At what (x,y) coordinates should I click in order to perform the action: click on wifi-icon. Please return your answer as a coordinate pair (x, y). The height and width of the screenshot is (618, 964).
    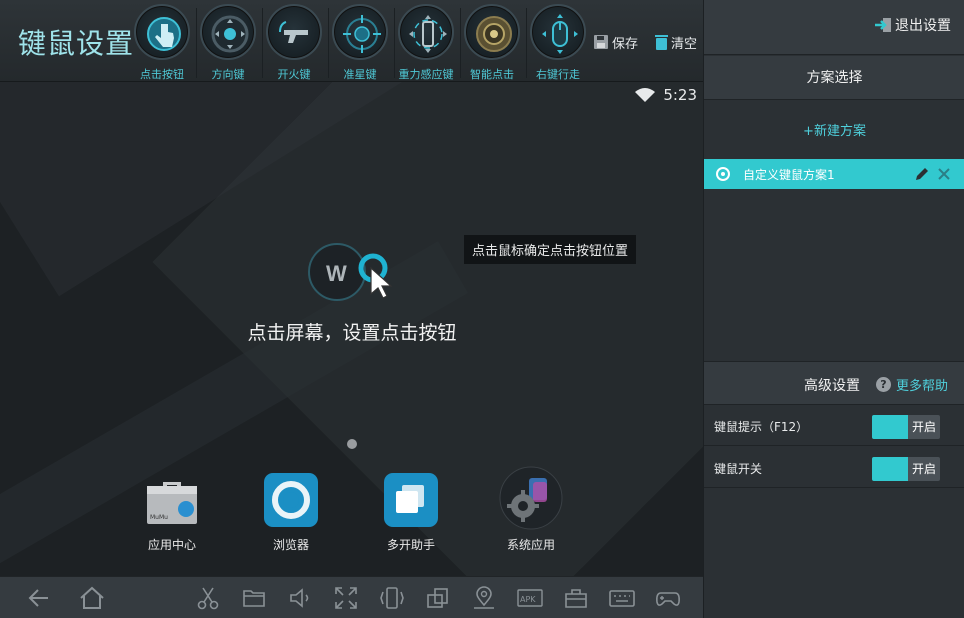
    Looking at the image, I should click on (645, 95).